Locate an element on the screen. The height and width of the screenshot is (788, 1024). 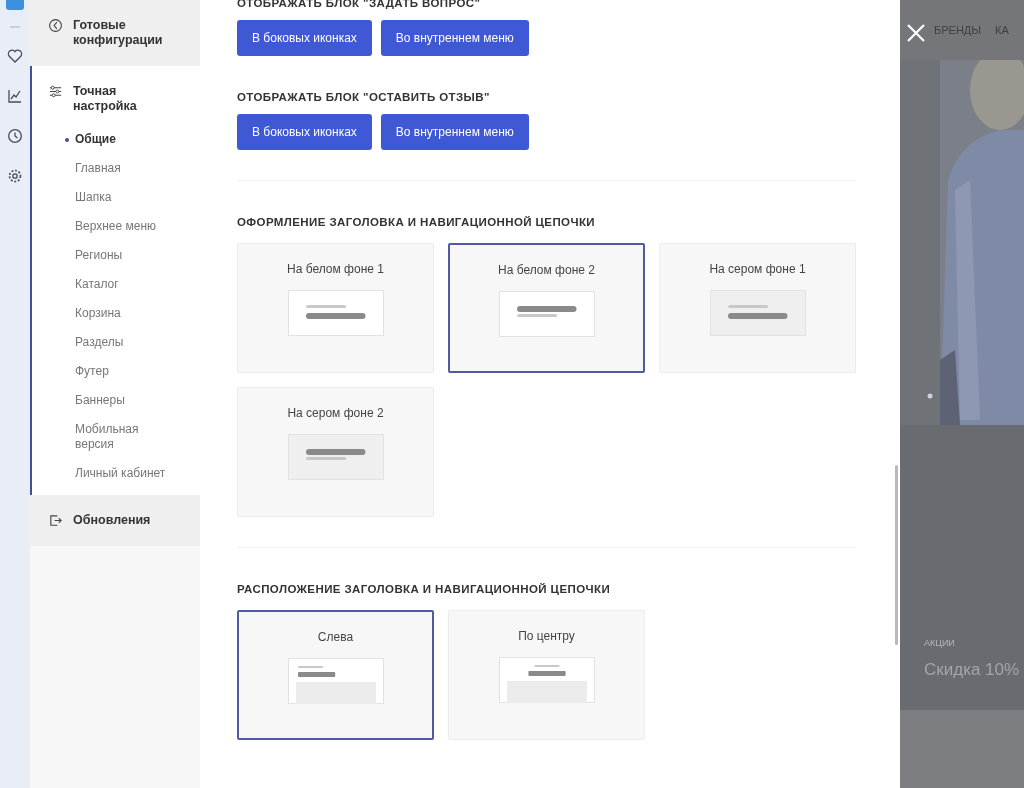
sidebar-item: Мобильная версия is located at coordinates (122, 437).